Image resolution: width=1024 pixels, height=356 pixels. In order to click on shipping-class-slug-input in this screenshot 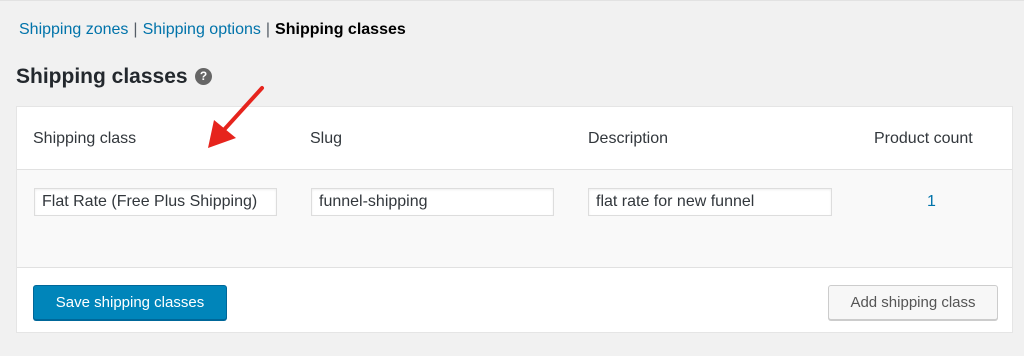, I will do `click(432, 202)`.